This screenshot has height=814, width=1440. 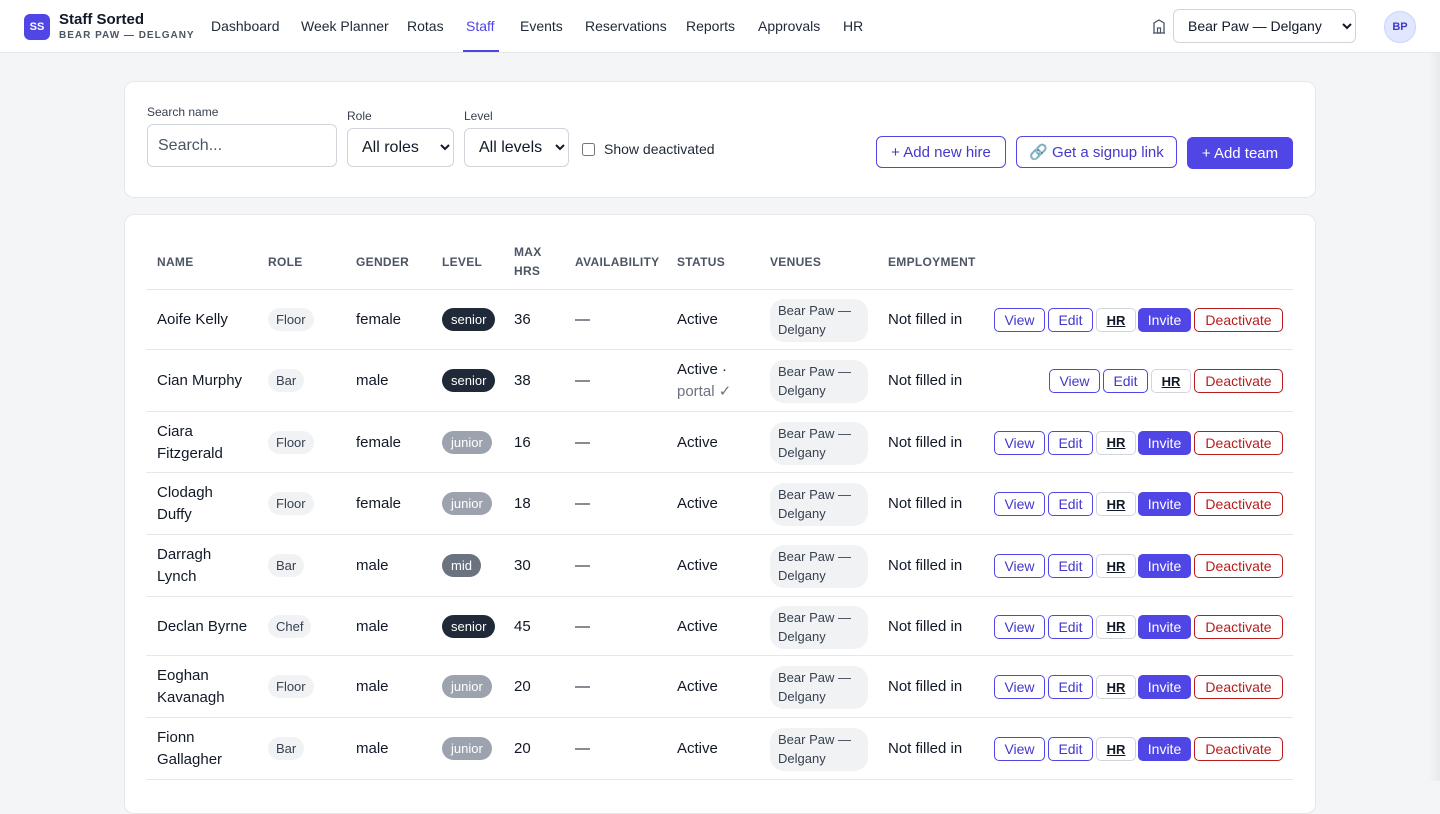 What do you see at coordinates (285, 262) in the screenshot?
I see `col-header-role: ROLE` at bounding box center [285, 262].